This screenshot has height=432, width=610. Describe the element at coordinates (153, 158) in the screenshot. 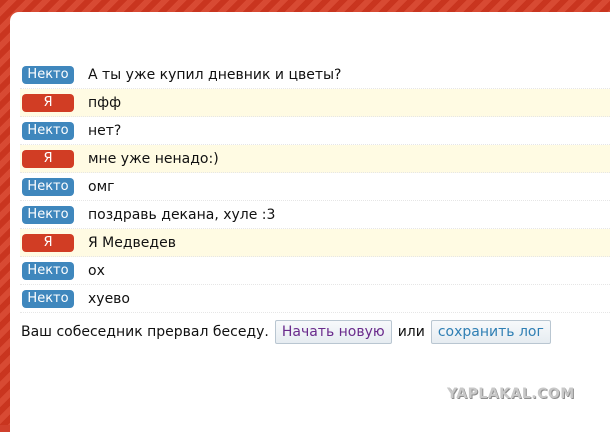

I see `message-text: мне уже ненадо:)` at that location.